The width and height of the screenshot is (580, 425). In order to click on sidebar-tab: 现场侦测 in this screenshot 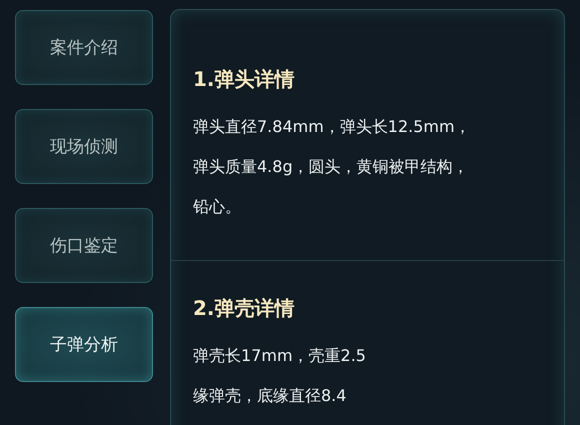, I will do `click(84, 146)`.